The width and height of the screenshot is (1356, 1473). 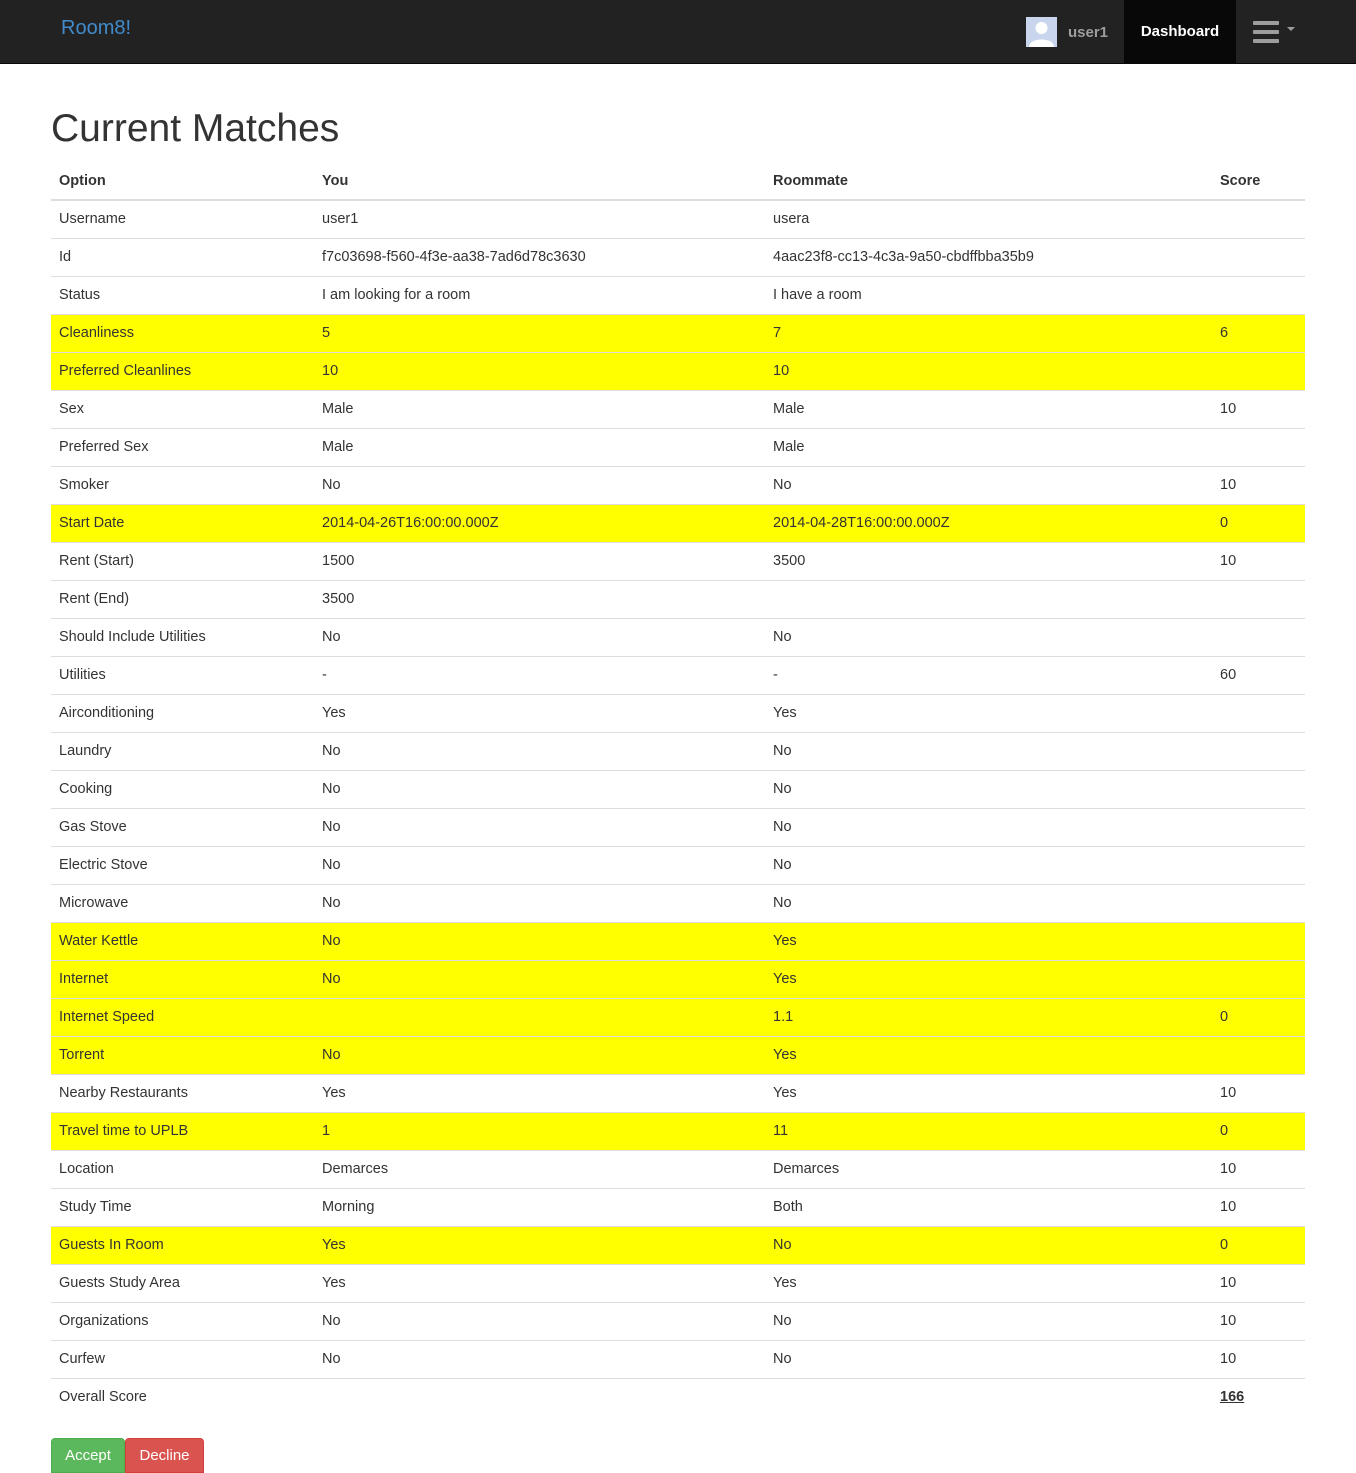 I want to click on option-cell: Internet Speed, so click(x=182, y=1016).